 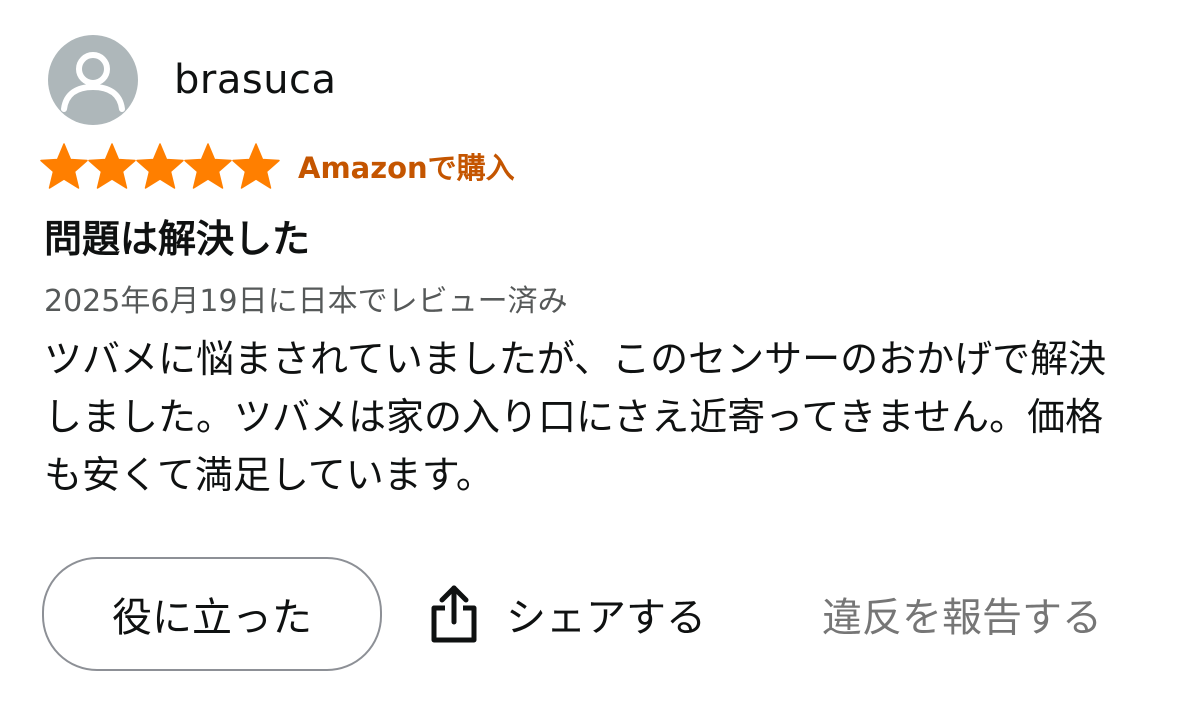 I want to click on reviewer-name: brasuca, so click(x=255, y=80).